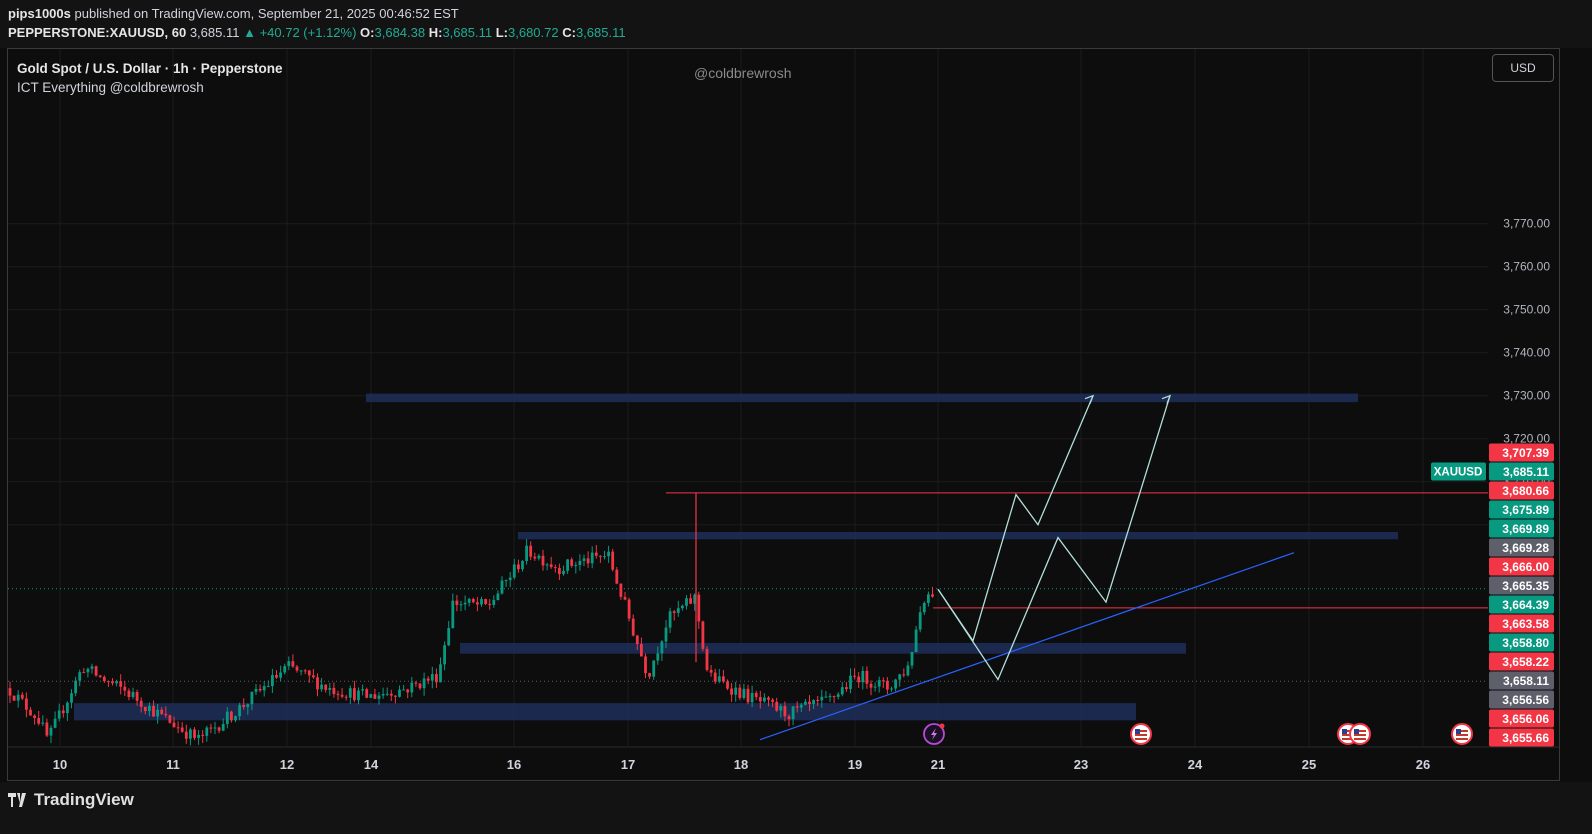 This screenshot has width=1592, height=834. Describe the element at coordinates (743, 73) in the screenshot. I see `watermark: @coldbrewrosh` at that location.